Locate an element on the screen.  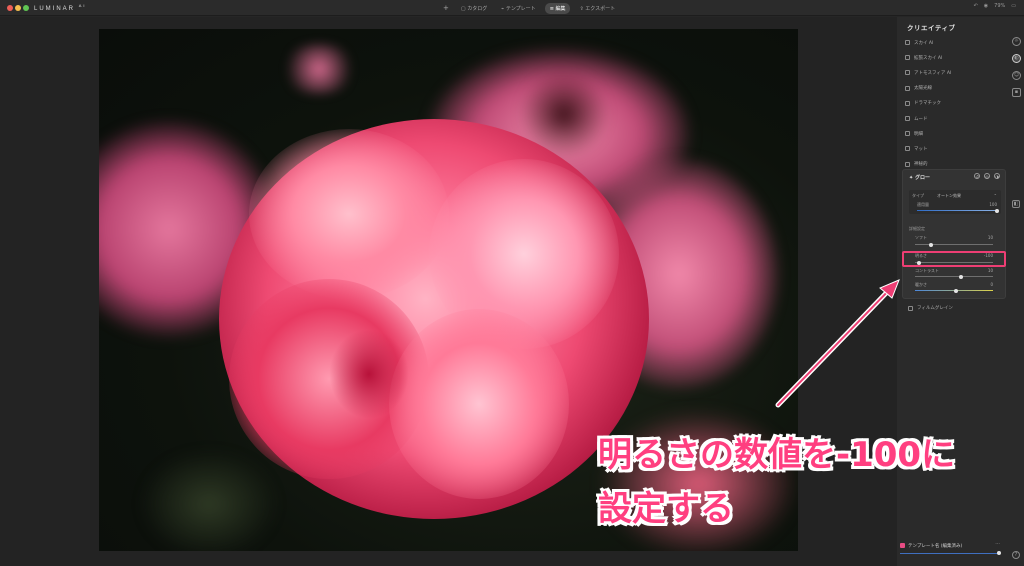
app-logo: LUMINAR AI is located at coordinates (60, 7).